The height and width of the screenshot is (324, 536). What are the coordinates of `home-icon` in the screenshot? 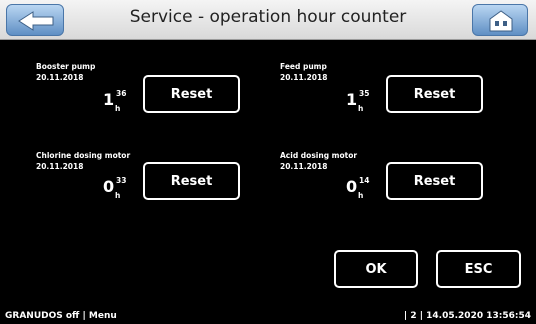 It's located at (501, 21).